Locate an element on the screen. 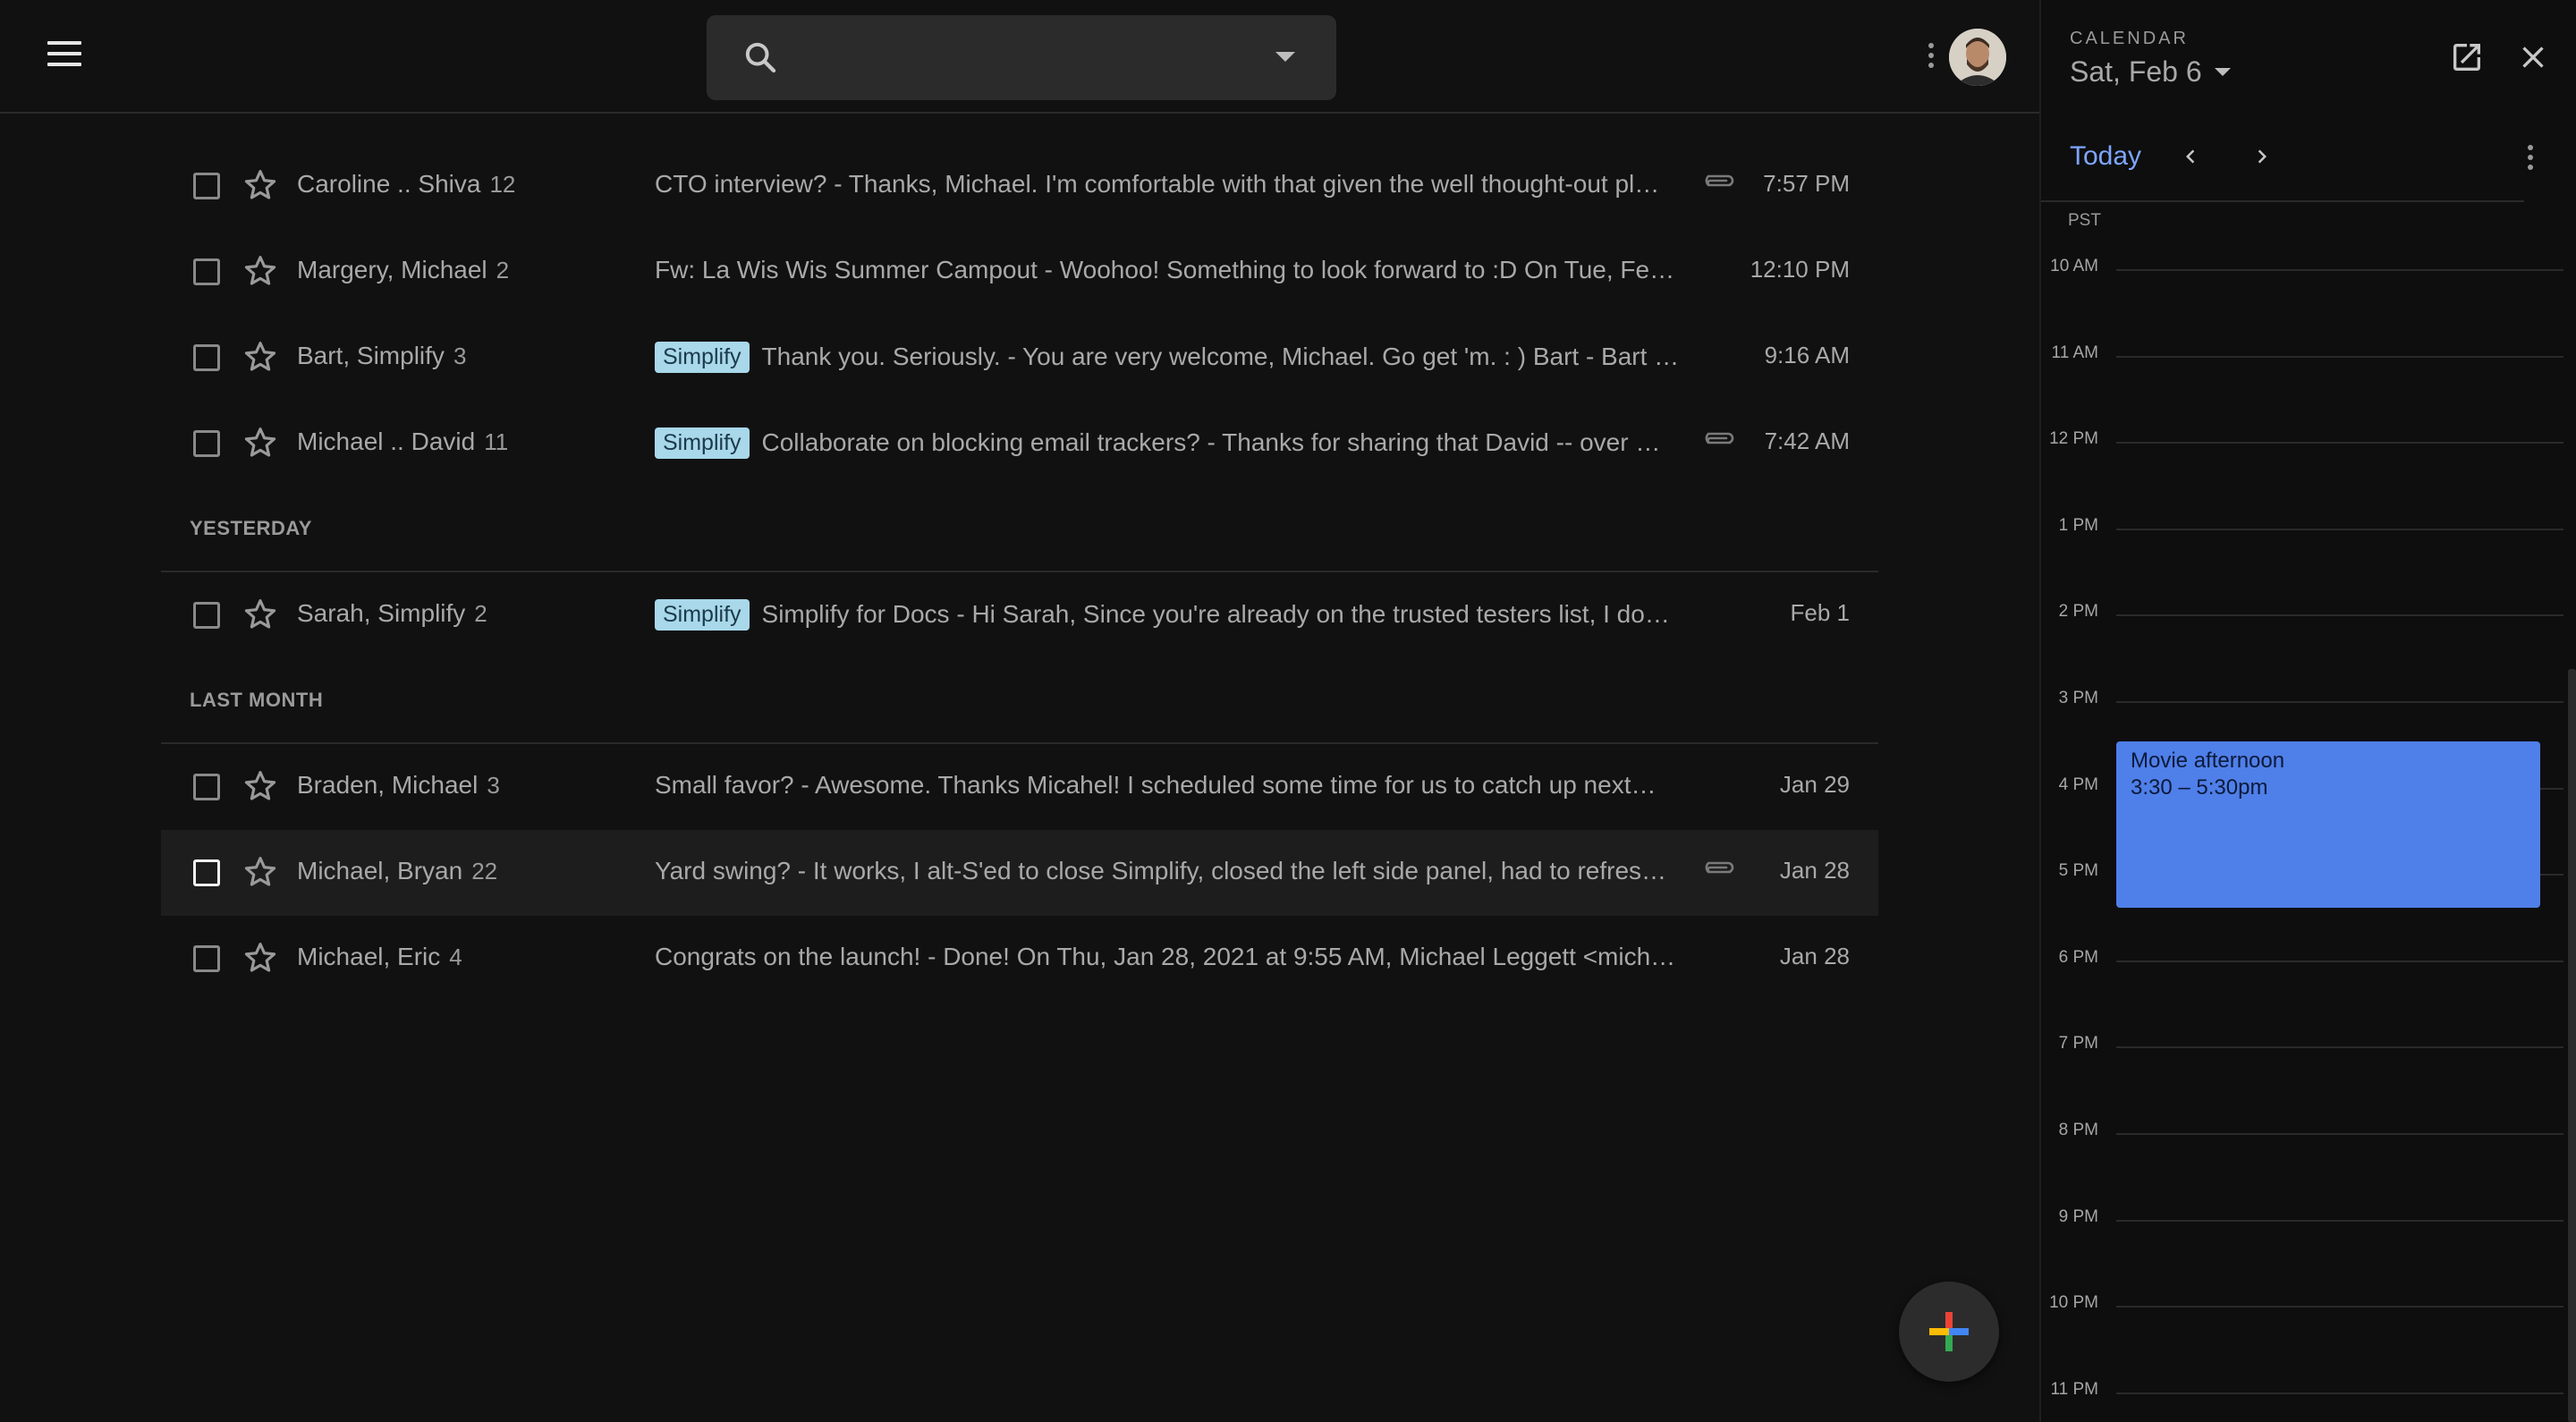 This screenshot has height=1422, width=2576. sender: Michael, Bryan 22 is located at coordinates (467, 871).